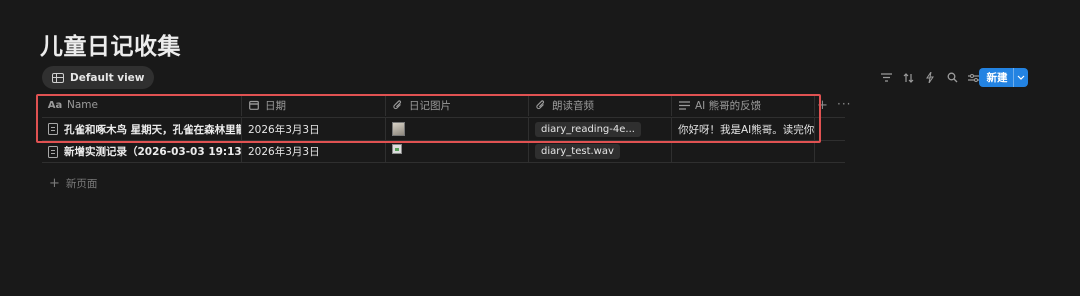 The width and height of the screenshot is (1080, 296). I want to click on column-header-diary-image: 日记图片, so click(457, 105).